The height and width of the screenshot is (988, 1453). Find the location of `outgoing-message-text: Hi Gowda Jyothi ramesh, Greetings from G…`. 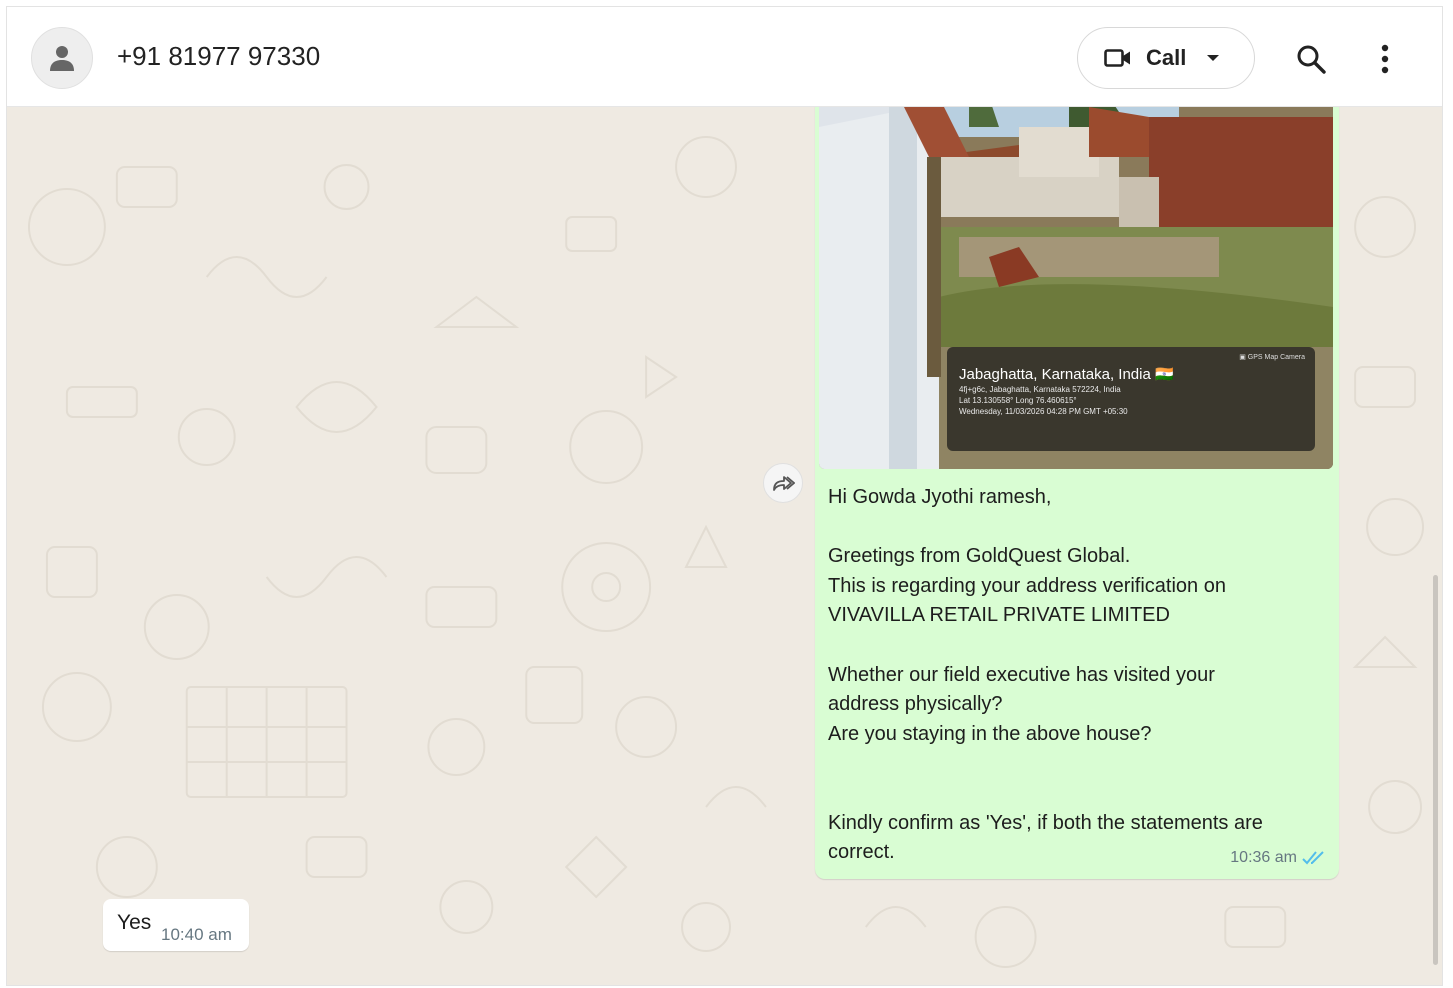

outgoing-message-text: Hi Gowda Jyothi ramesh, Greetings from G… is located at coordinates (1045, 675).